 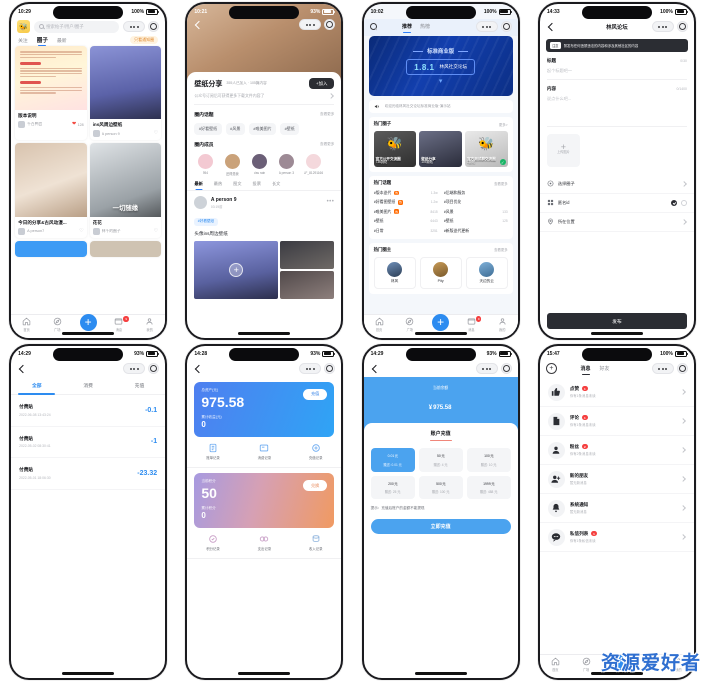 What do you see at coordinates (315, 451) in the screenshot?
I see `action-recharge-records: 充值记录` at bounding box center [315, 451].